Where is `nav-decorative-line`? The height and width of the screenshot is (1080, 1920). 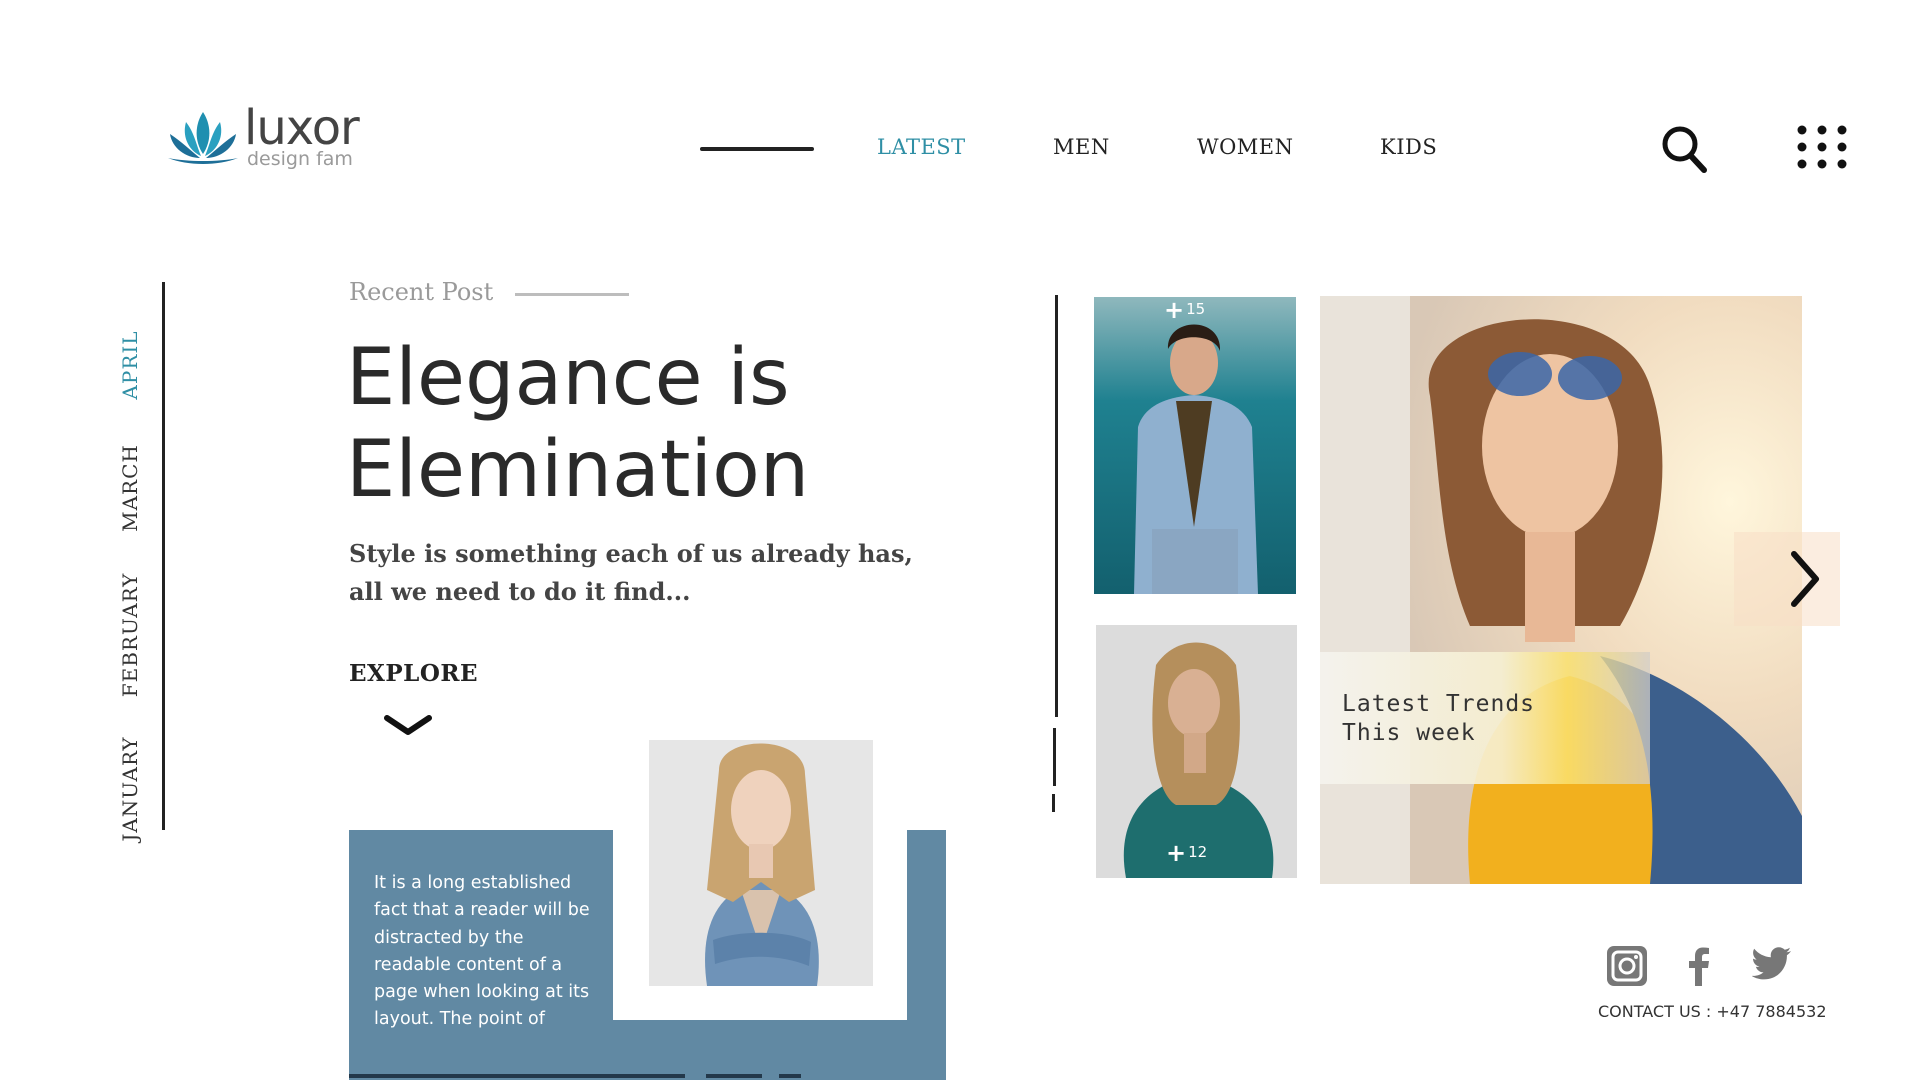
nav-decorative-line is located at coordinates (757, 149).